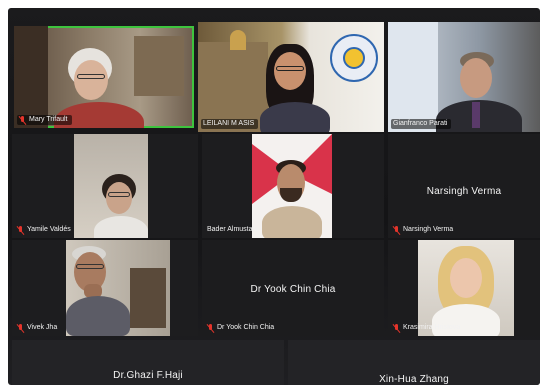 The image size is (545, 385). I want to click on name-tag-mary: Mary Trifault, so click(44, 120).